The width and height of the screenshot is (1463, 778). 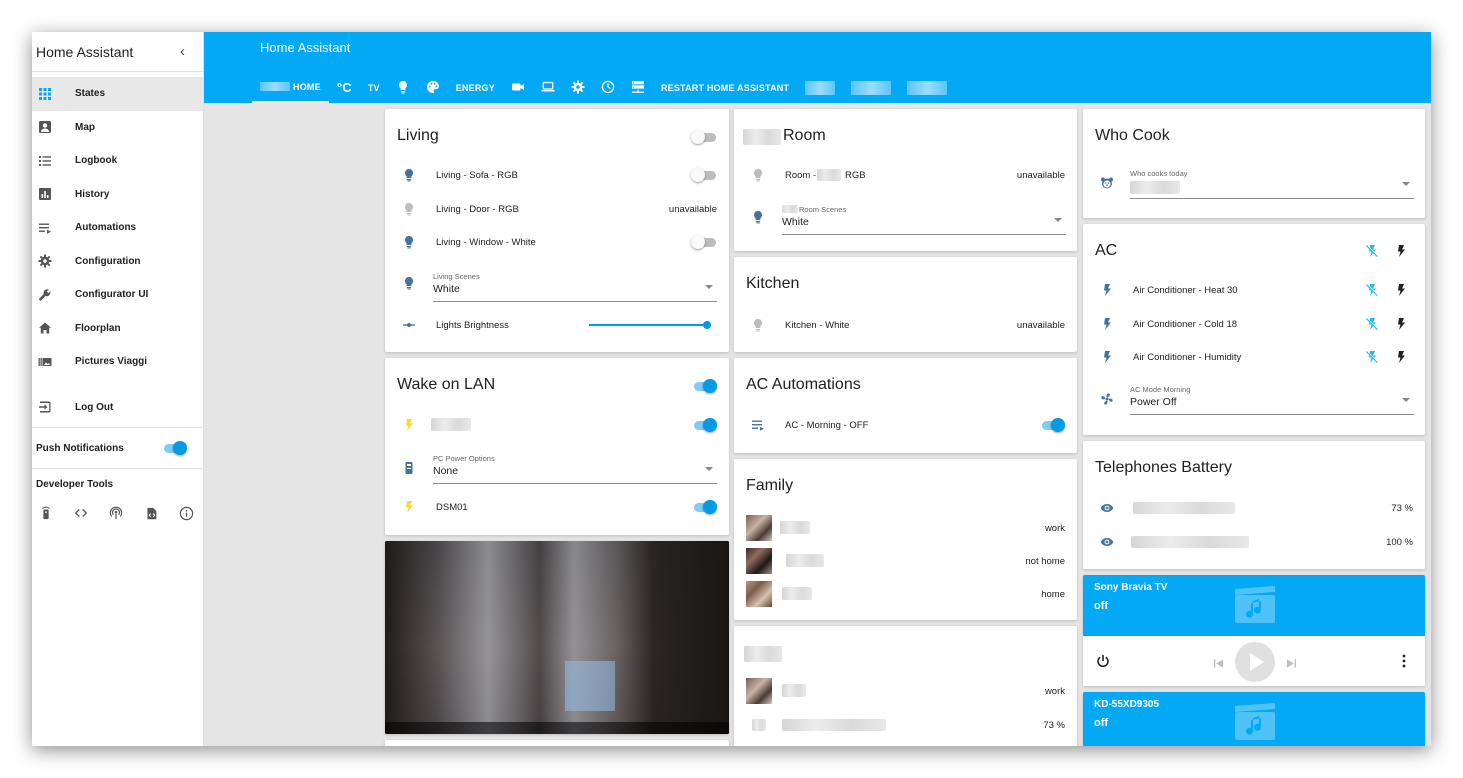 What do you see at coordinates (1218, 665) in the screenshot?
I see `skip-previous-icon` at bounding box center [1218, 665].